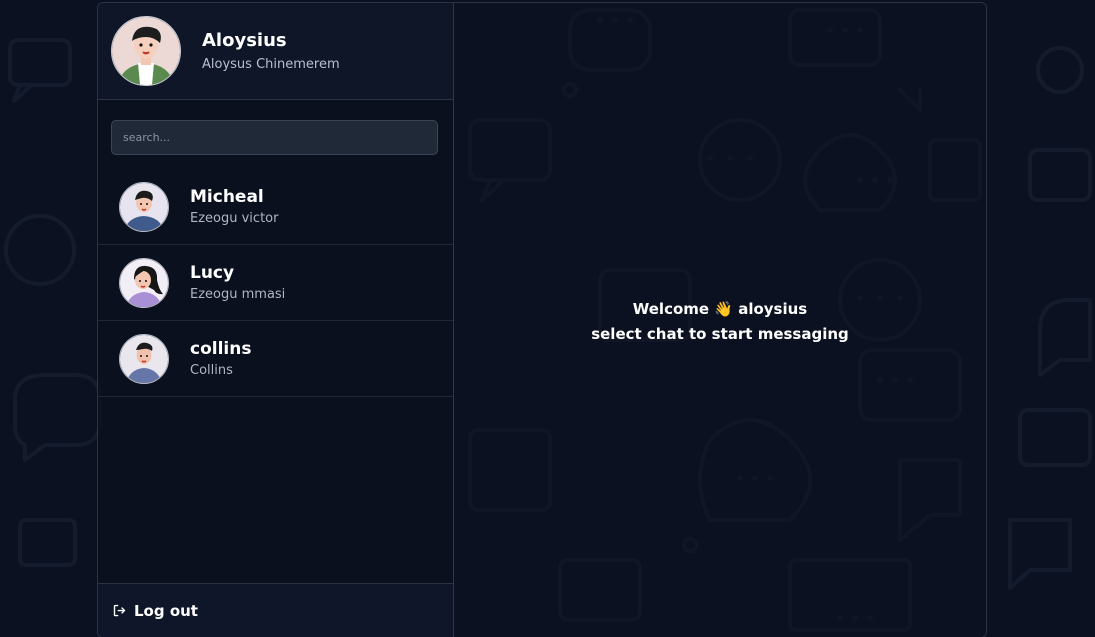 This screenshot has height=637, width=1095. I want to click on contact-subtitle: Ezeogu mmasi, so click(238, 294).